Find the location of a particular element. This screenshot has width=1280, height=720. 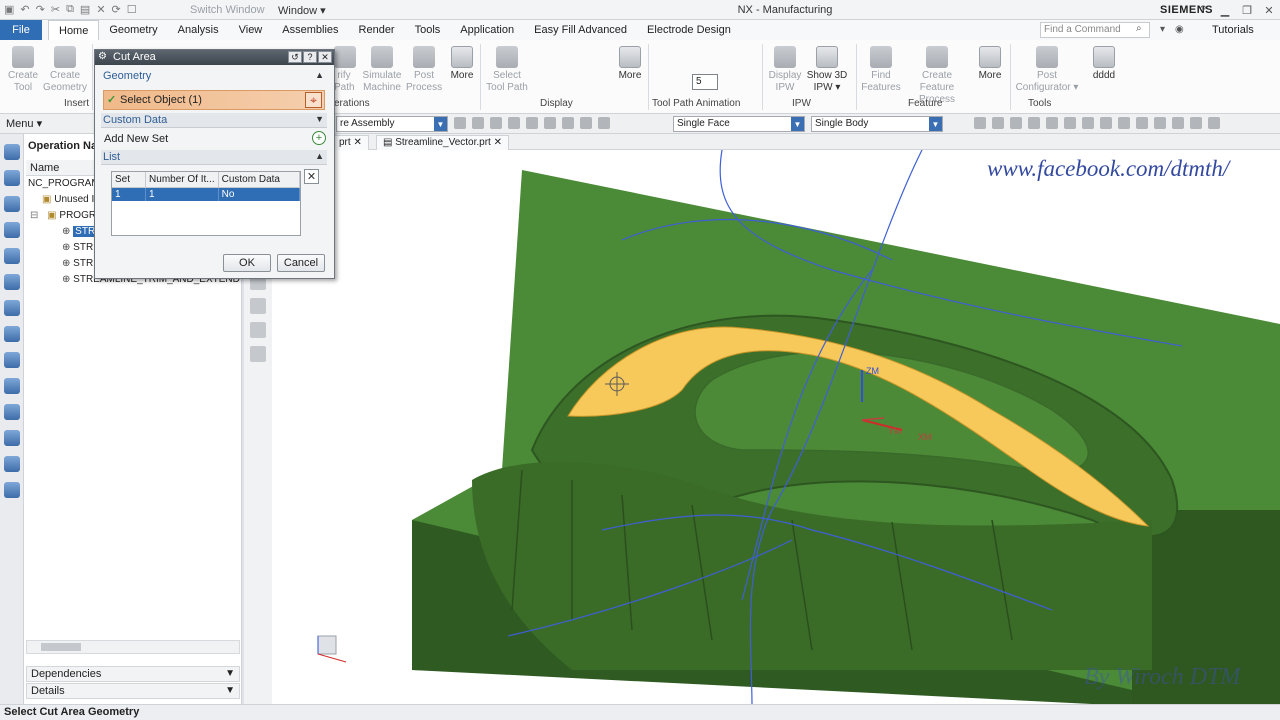

palette-icon is located at coordinates (12, 412).